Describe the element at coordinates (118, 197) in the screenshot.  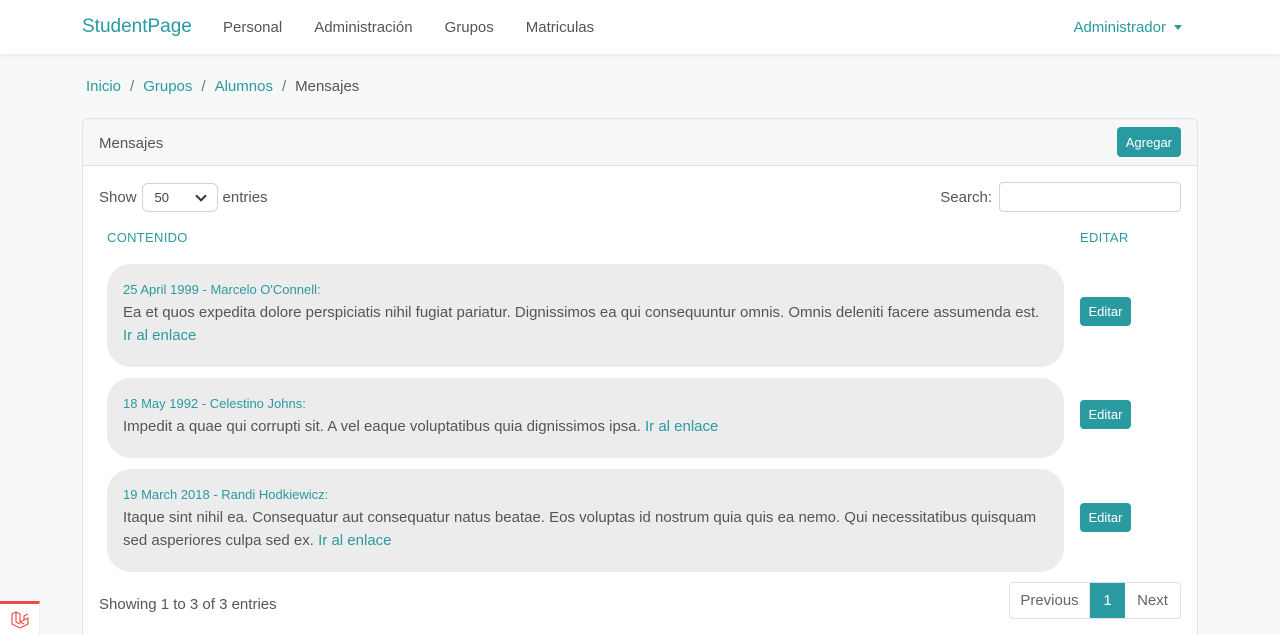
I see `show-label: Show` at that location.